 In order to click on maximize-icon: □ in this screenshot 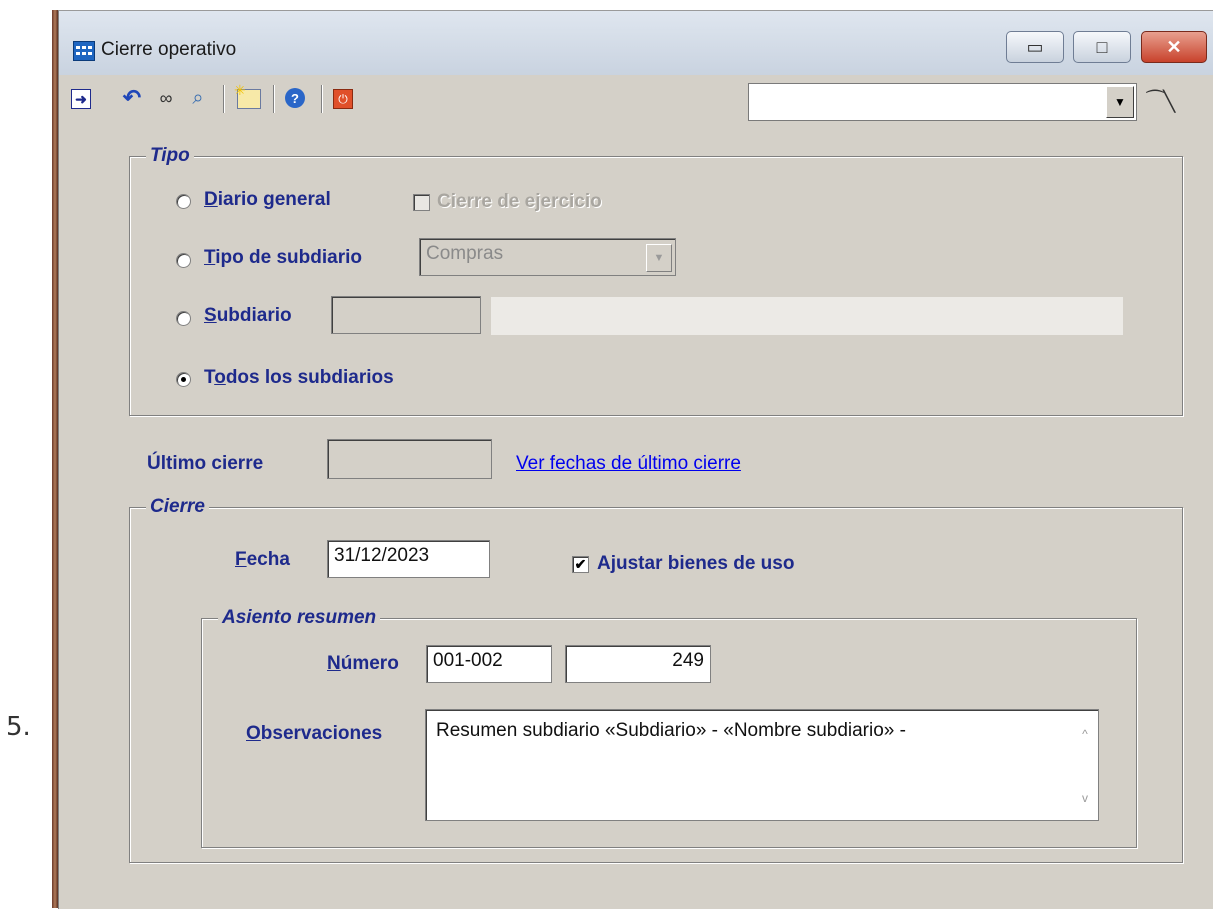, I will do `click(1102, 46)`.